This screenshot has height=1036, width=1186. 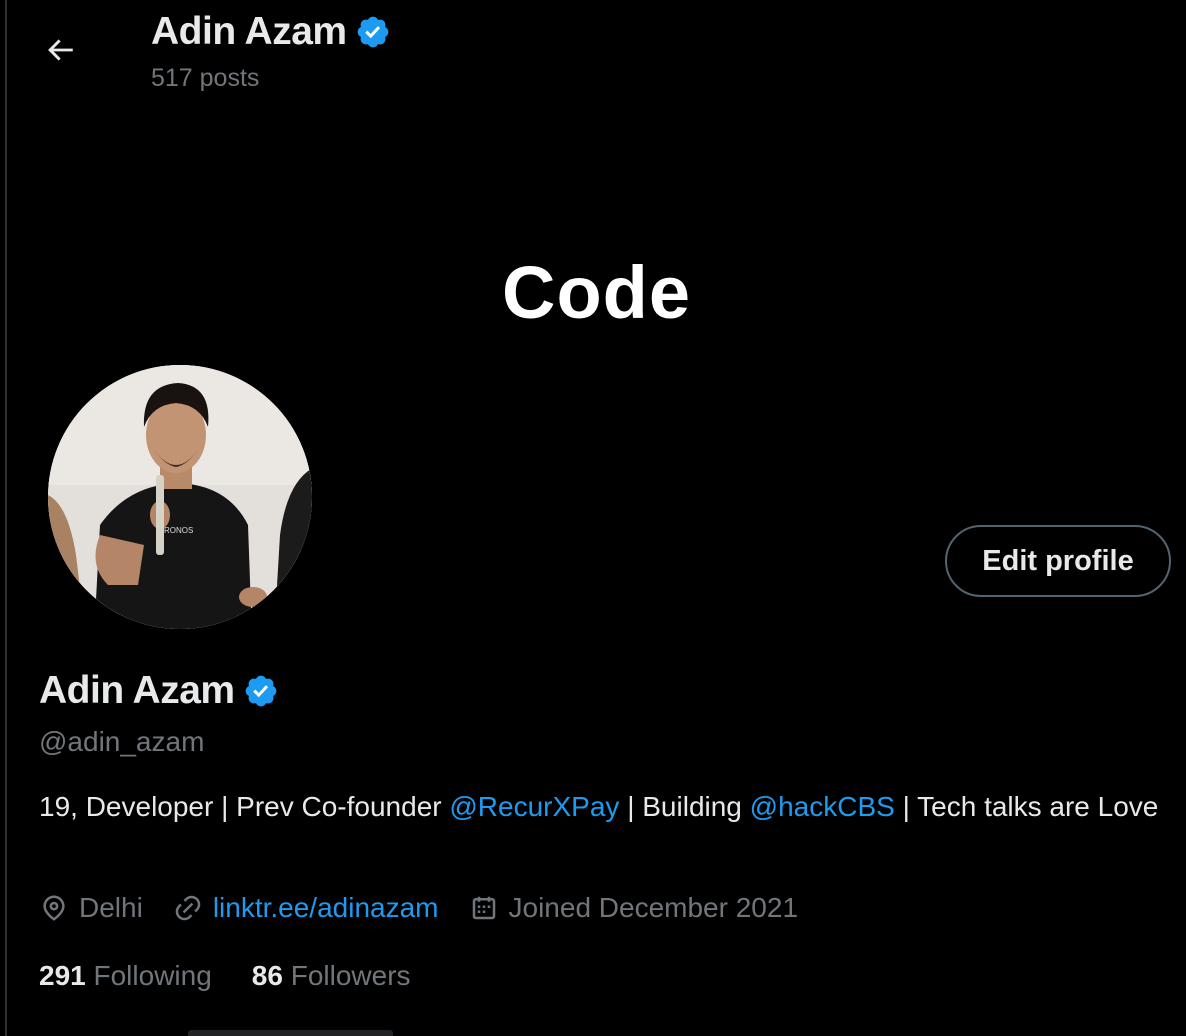 I want to click on location-pin-icon, so click(x=54, y=908).